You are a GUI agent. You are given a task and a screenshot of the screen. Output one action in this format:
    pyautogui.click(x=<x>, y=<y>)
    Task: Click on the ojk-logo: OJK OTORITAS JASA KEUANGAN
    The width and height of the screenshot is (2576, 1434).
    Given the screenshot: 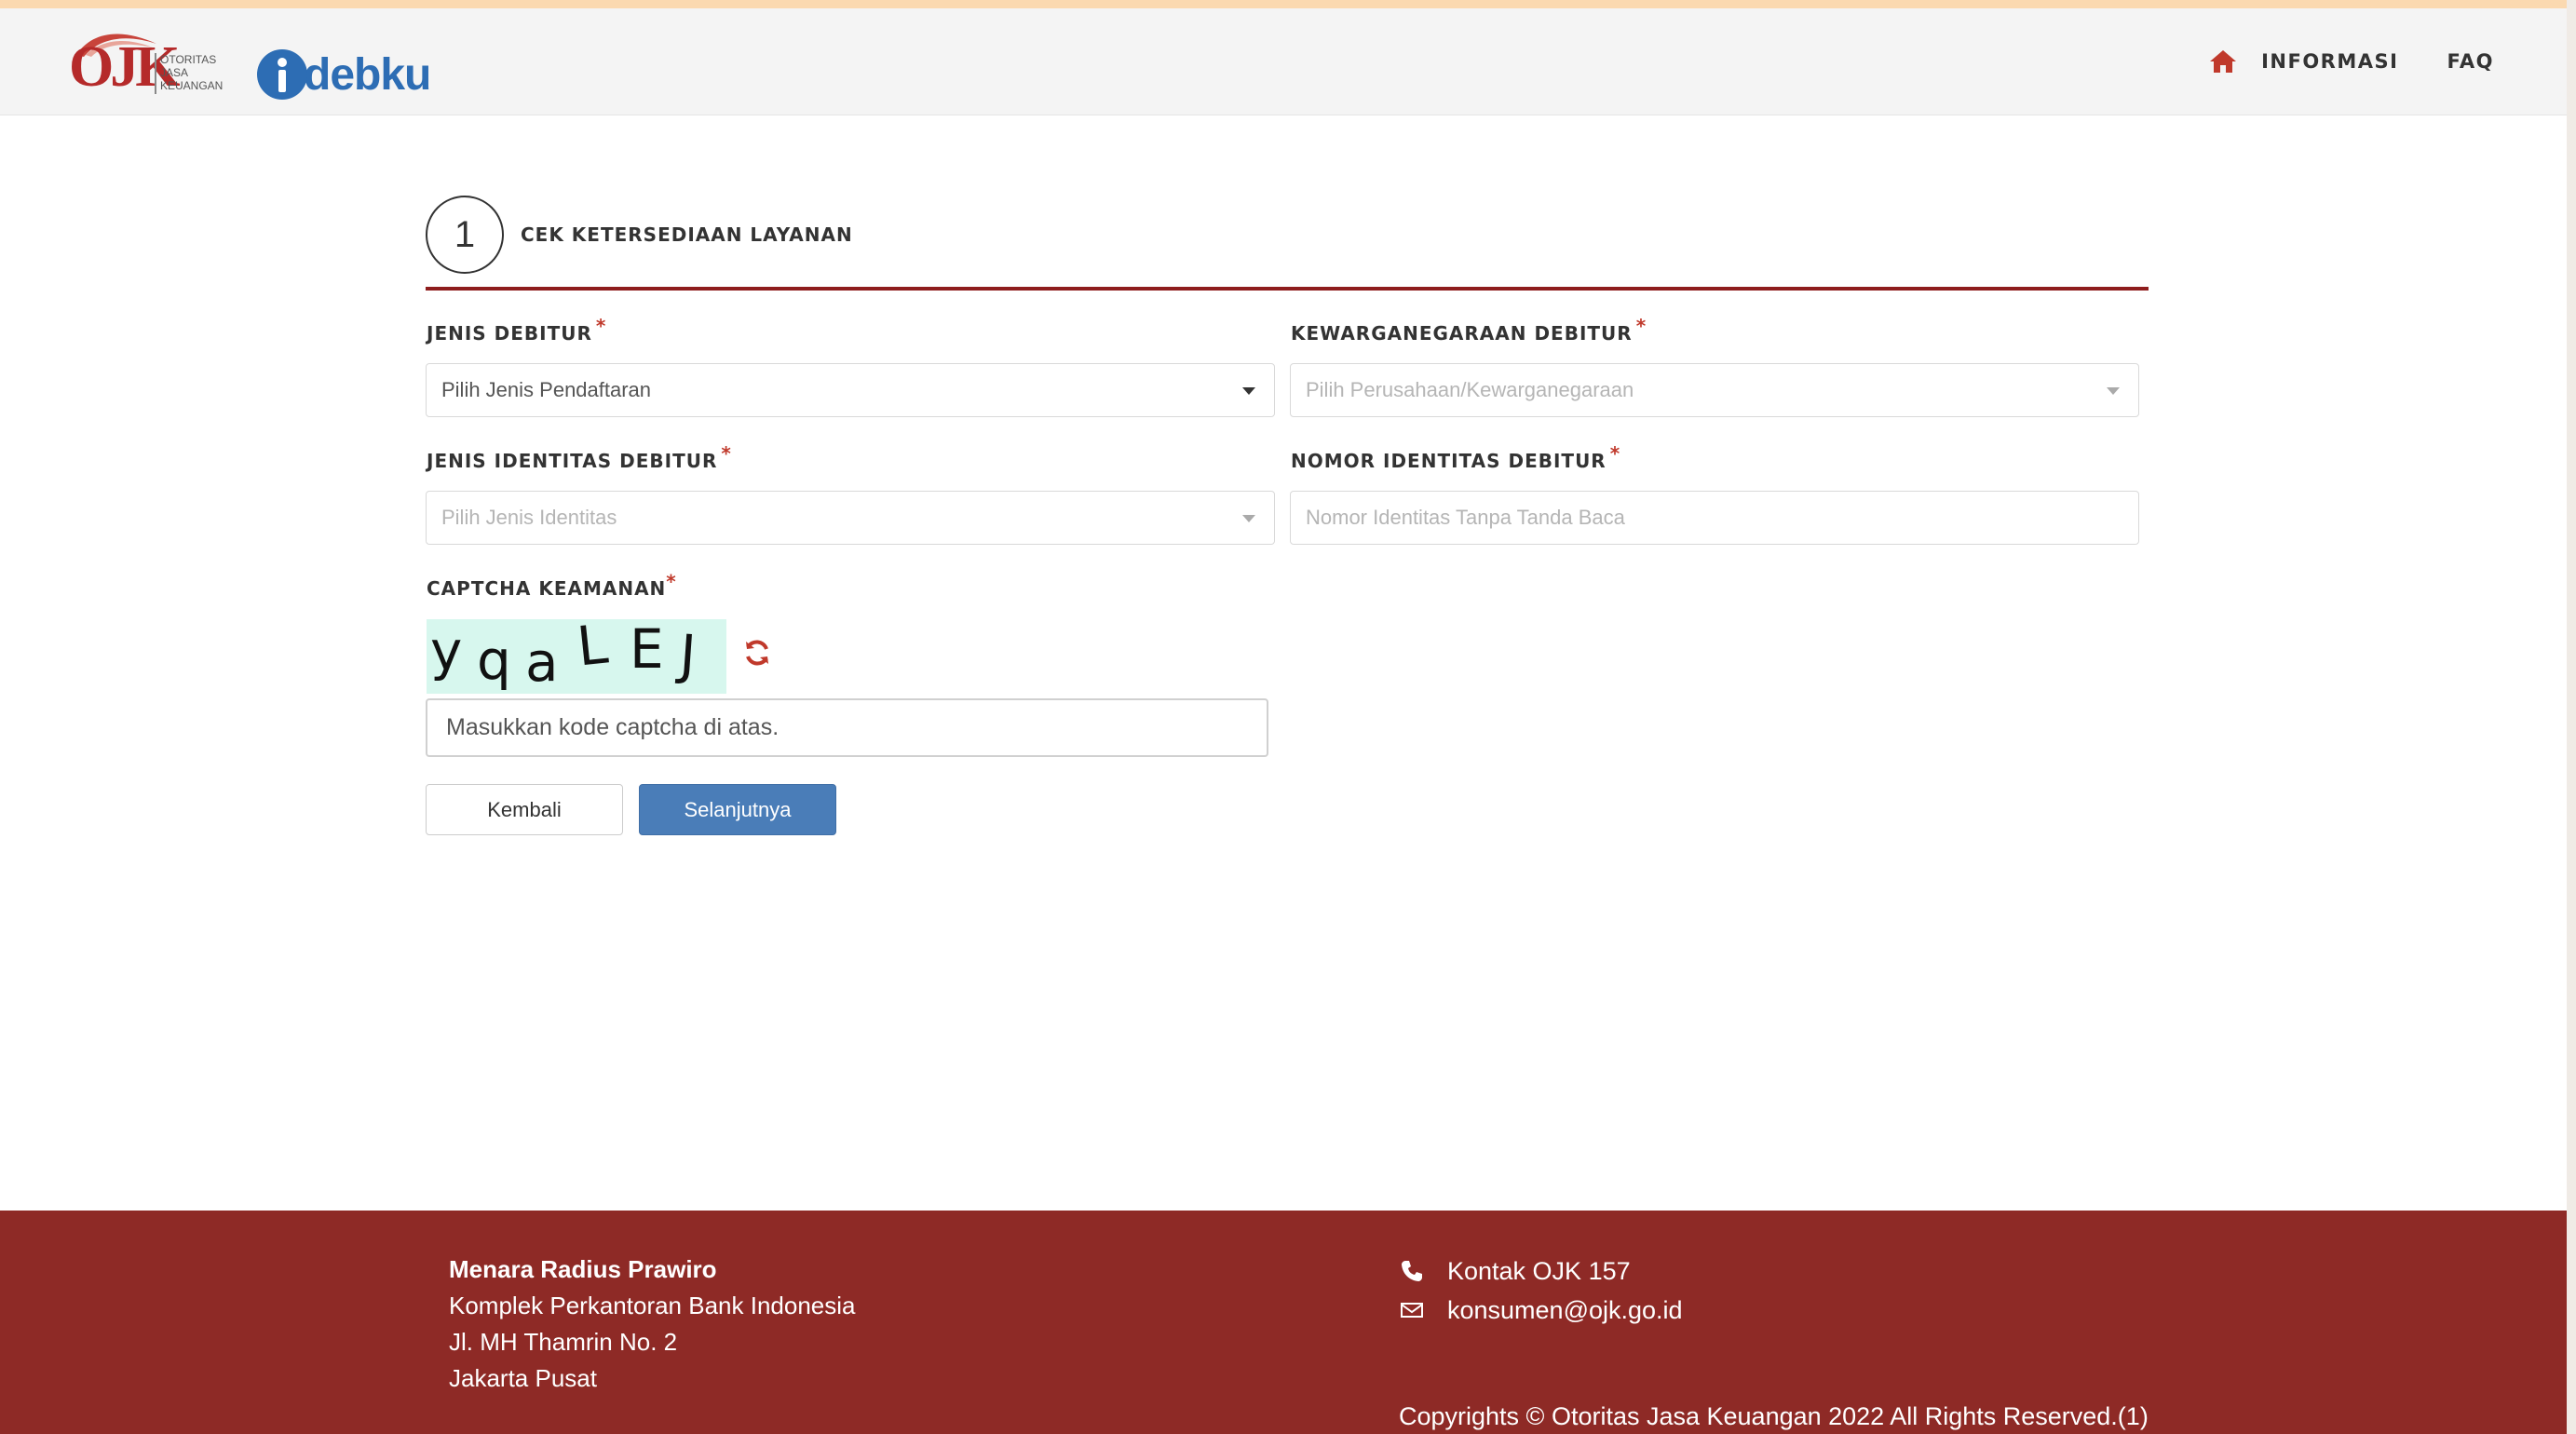 What is the action you would take?
    pyautogui.click(x=150, y=67)
    